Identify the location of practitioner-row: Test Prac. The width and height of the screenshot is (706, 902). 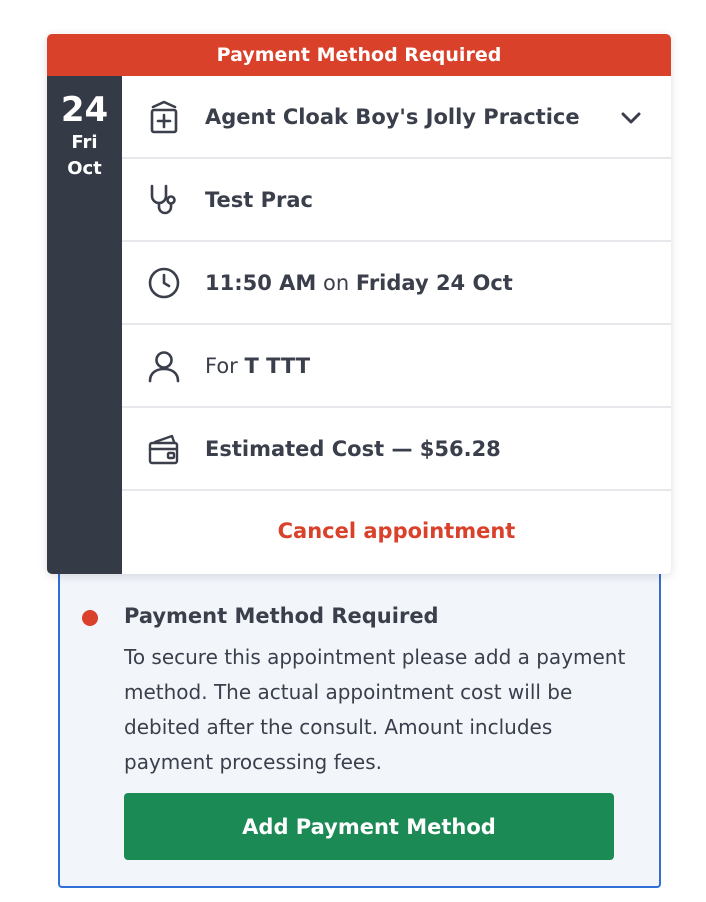
(396, 200).